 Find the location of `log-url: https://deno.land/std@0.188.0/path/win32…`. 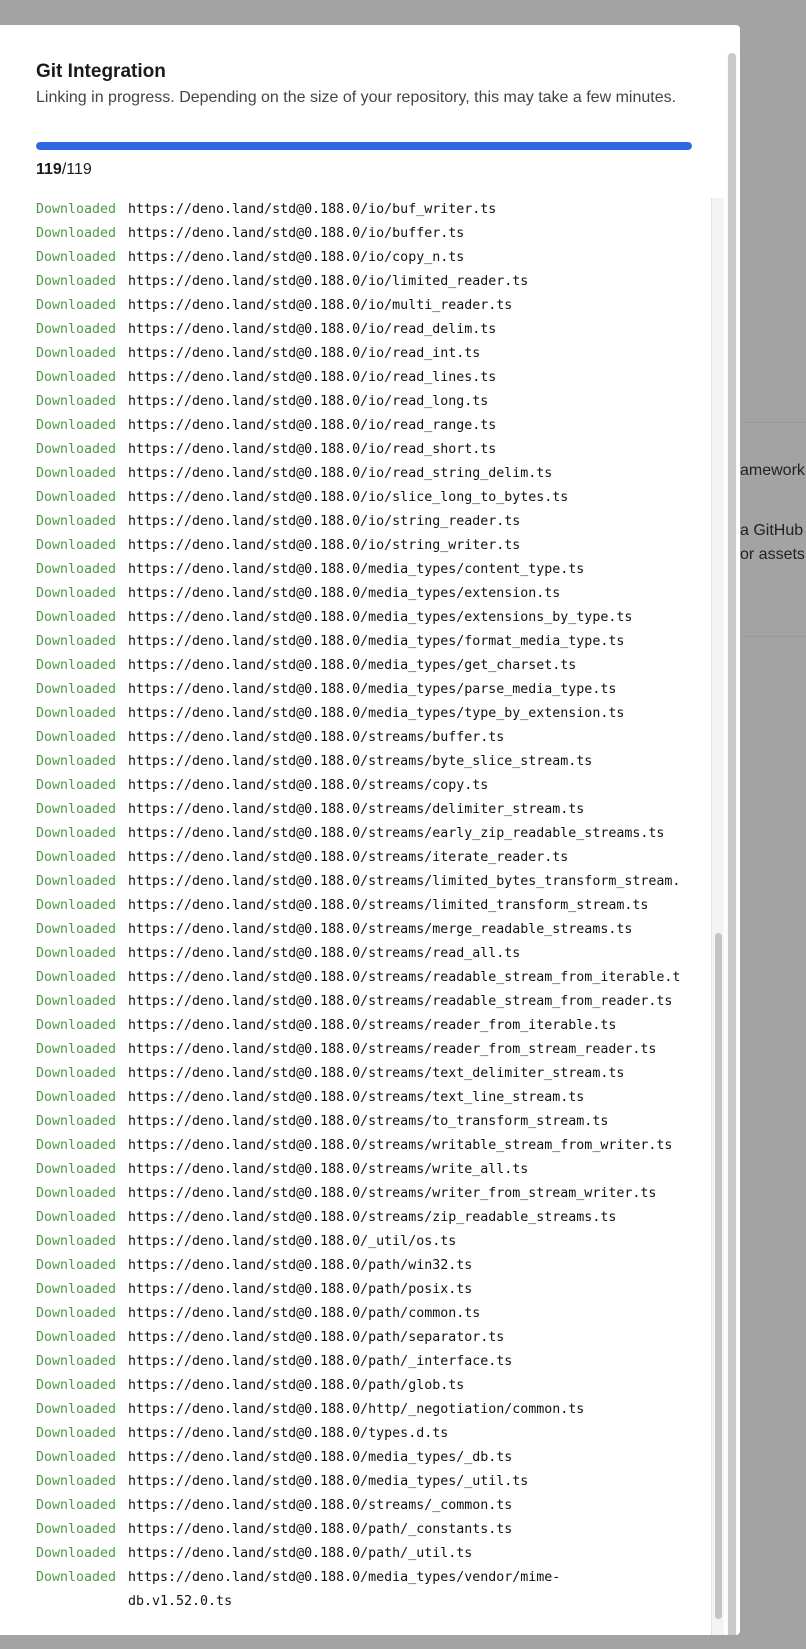

log-url: https://deno.land/std@0.188.0/path/win32… is located at coordinates (300, 1265).